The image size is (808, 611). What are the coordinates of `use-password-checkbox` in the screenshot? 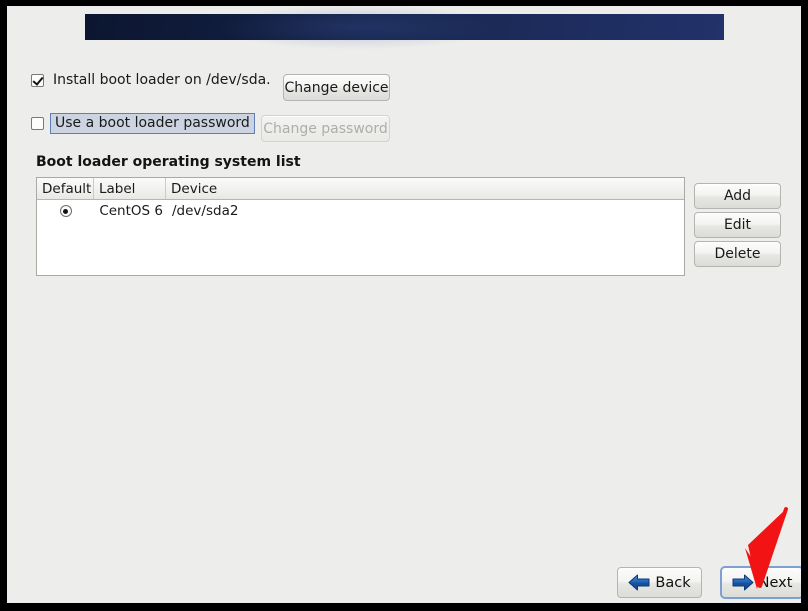 It's located at (37, 123).